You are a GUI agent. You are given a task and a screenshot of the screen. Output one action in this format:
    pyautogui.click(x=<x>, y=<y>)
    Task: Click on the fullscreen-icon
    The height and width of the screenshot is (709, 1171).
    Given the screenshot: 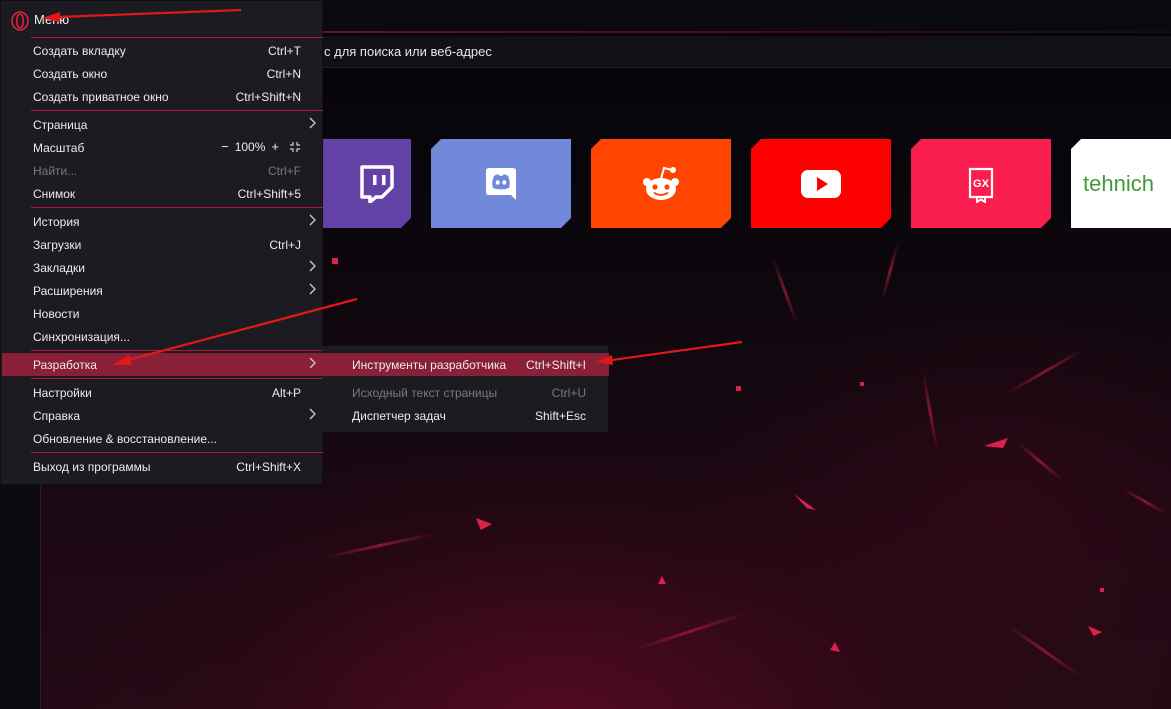 What is the action you would take?
    pyautogui.click(x=295, y=147)
    